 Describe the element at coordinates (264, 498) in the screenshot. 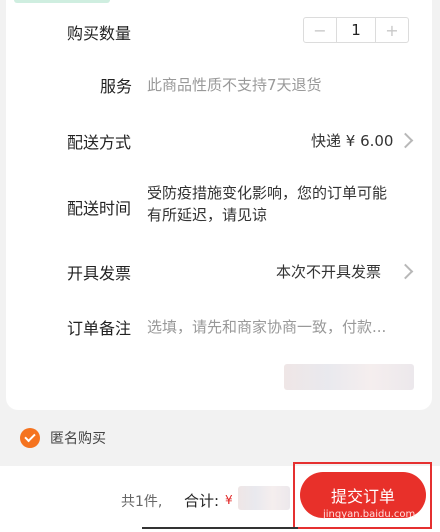

I see `redacted-total` at that location.